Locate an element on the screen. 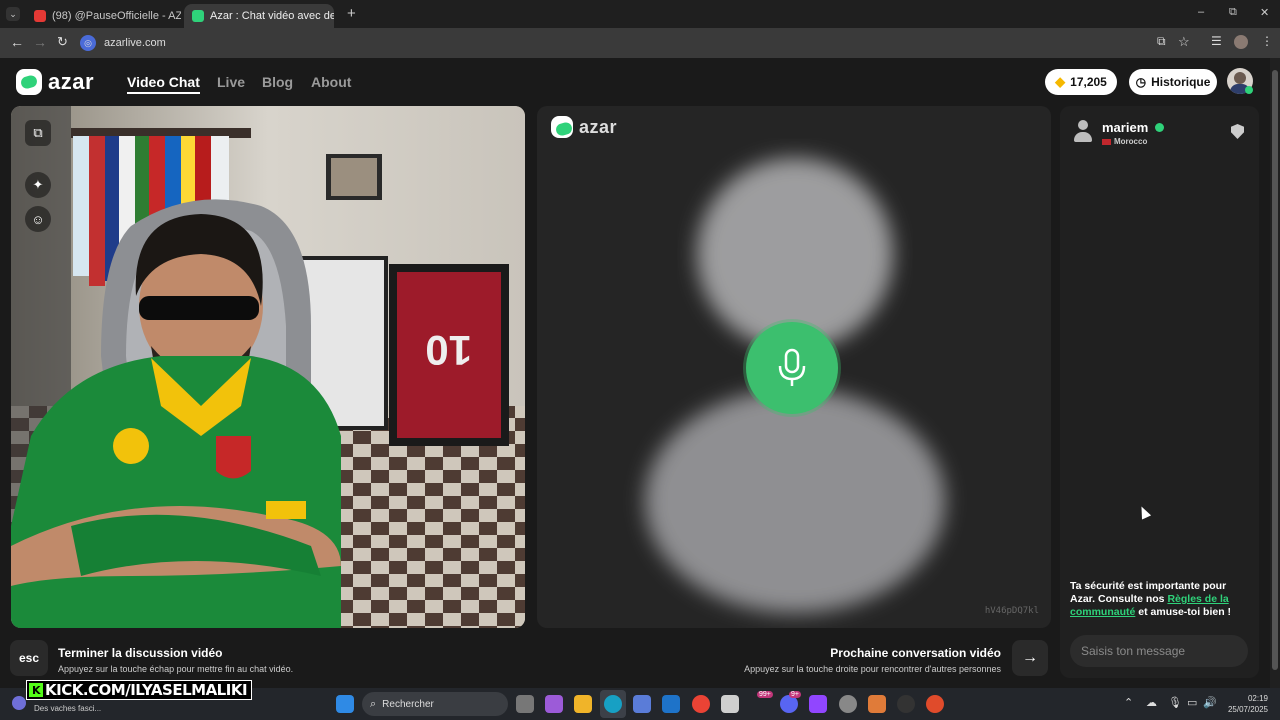 Image resolution: width=1280 pixels, height=720 pixels. gems-balance-button: ◆ 17,205 is located at coordinates (1081, 82).